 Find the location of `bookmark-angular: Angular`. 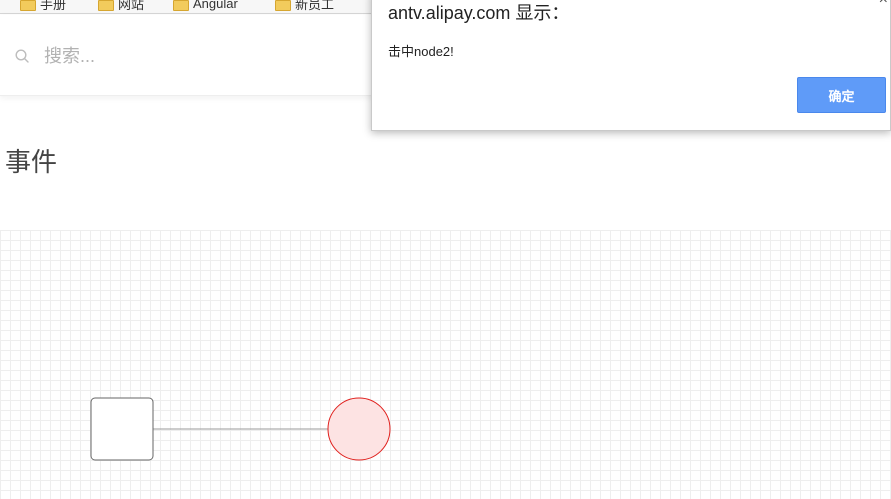

bookmark-angular: Angular is located at coordinates (205, 6).